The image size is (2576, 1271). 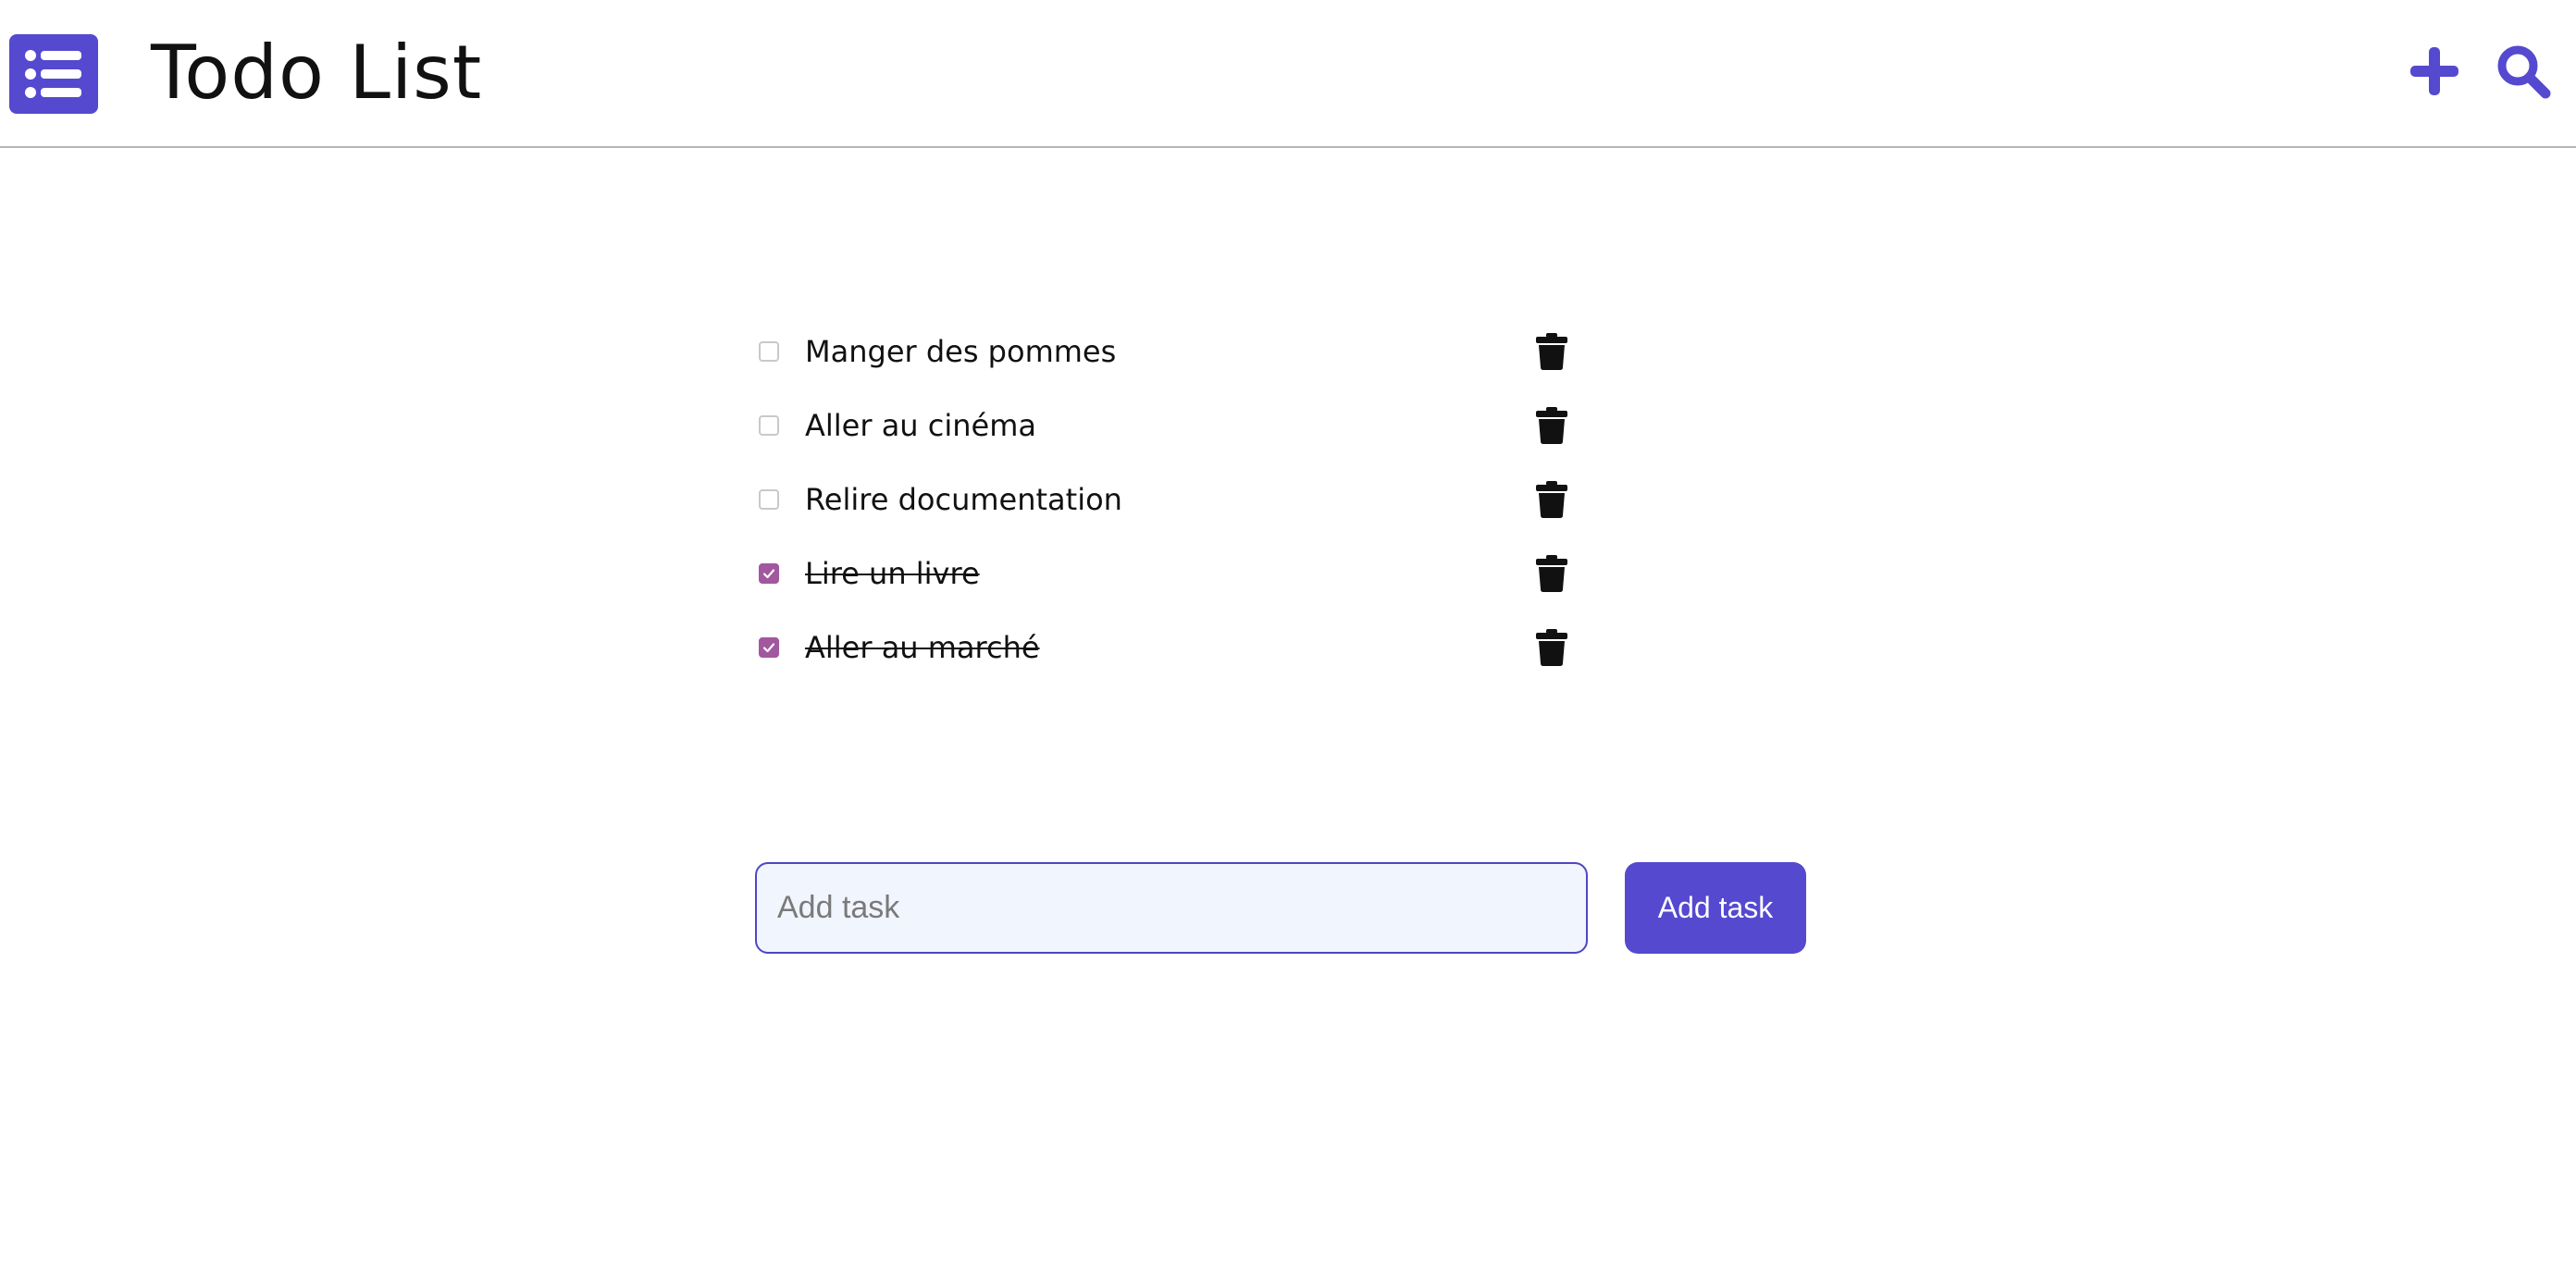 I want to click on add-task-input, so click(x=1171, y=908).